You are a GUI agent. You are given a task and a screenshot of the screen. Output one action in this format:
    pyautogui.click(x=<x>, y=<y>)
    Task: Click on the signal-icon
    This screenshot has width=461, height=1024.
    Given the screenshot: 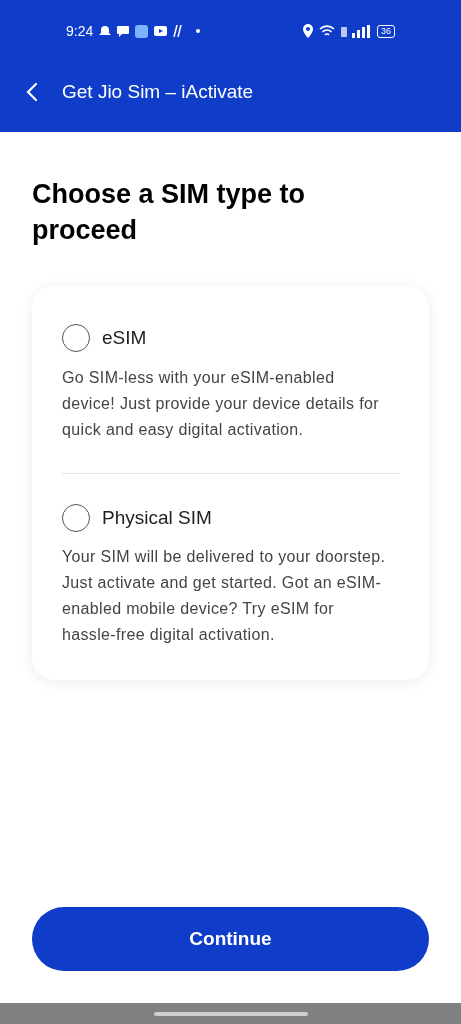 What is the action you would take?
    pyautogui.click(x=356, y=31)
    